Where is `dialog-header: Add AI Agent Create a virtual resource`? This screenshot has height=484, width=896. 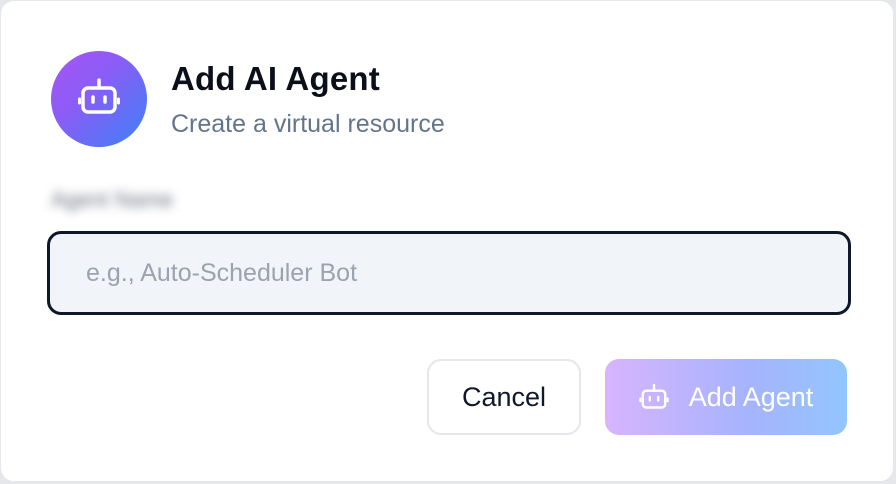
dialog-header: Add AI Agent Create a virtual resource is located at coordinates (248, 99).